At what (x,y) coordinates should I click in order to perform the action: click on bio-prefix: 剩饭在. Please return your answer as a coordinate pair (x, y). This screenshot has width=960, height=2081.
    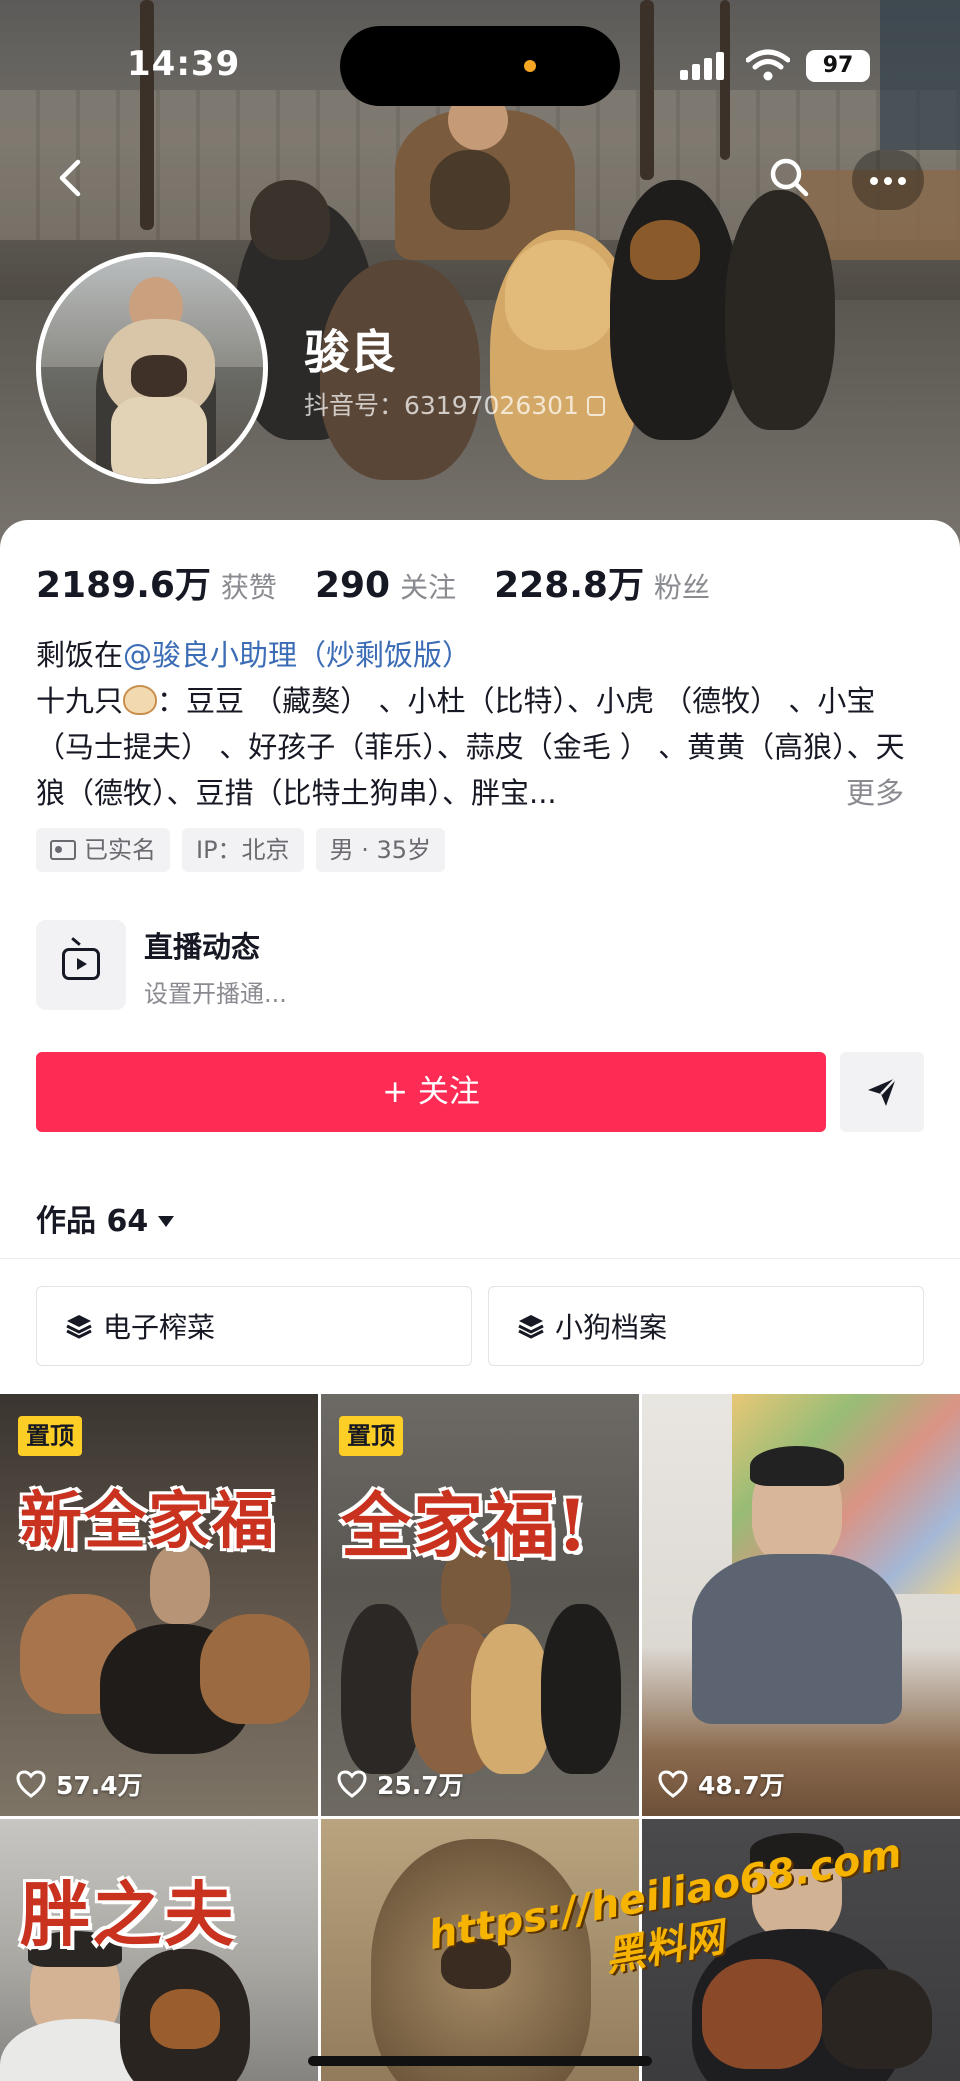
    Looking at the image, I should click on (80, 655).